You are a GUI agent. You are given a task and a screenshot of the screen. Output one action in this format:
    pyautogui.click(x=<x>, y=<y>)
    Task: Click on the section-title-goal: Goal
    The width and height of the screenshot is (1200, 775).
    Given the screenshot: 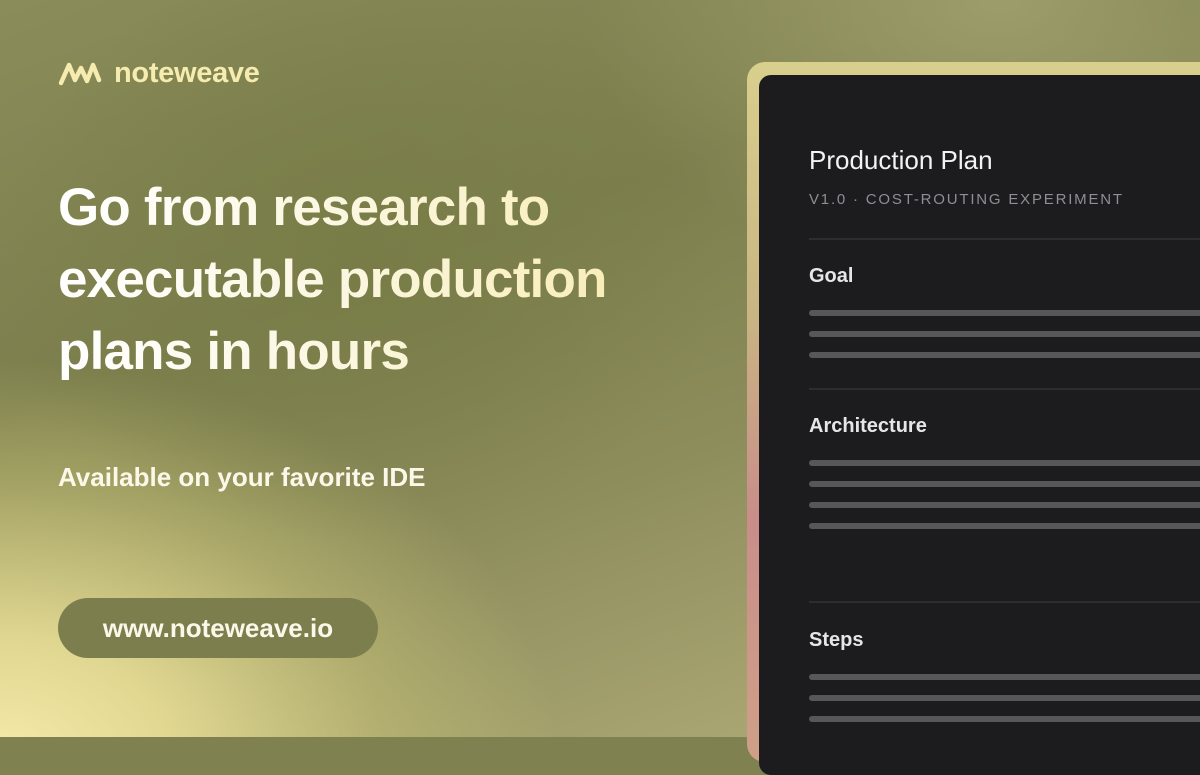 What is the action you would take?
    pyautogui.click(x=831, y=276)
    